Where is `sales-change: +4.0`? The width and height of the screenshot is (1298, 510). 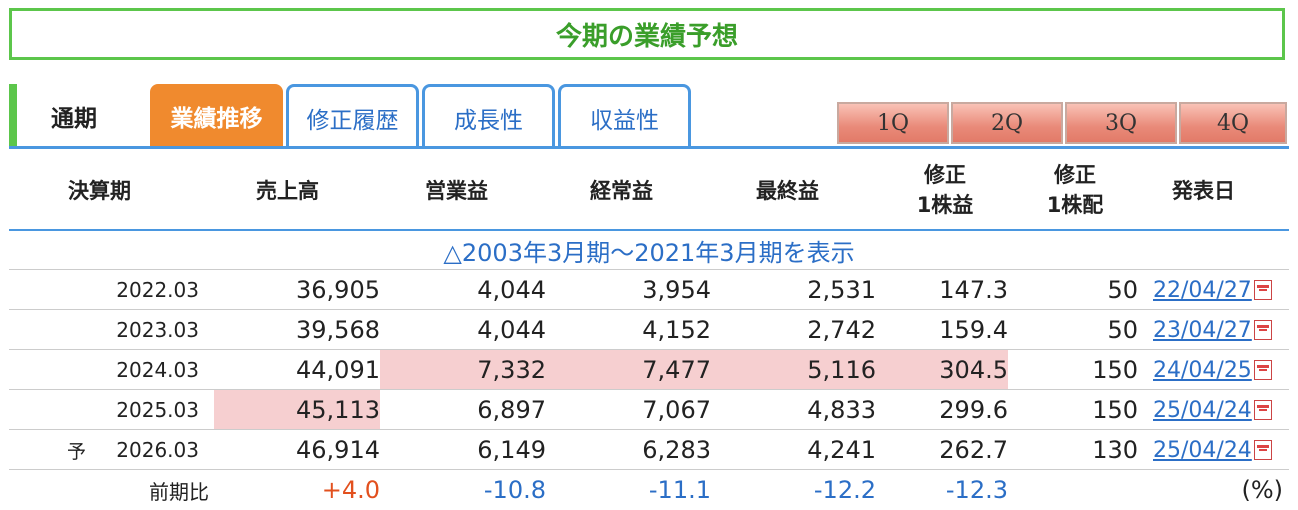
sales-change: +4.0 is located at coordinates (350, 490).